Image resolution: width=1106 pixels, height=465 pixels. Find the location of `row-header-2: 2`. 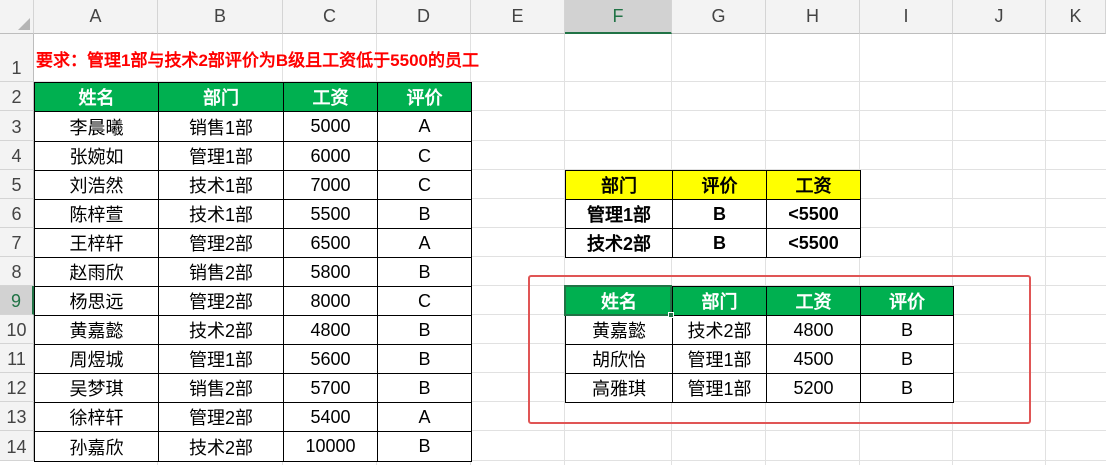

row-header-2: 2 is located at coordinates (17, 96).